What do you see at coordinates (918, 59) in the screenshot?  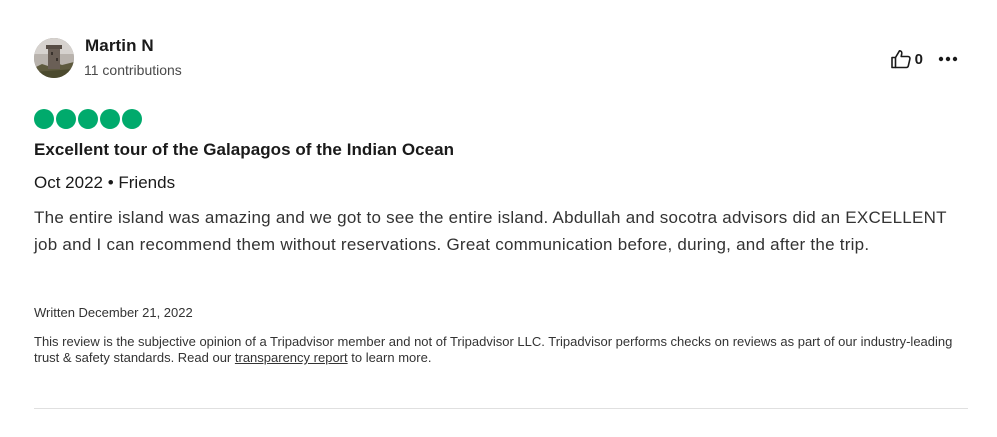 I see `helpful-count: 0` at bounding box center [918, 59].